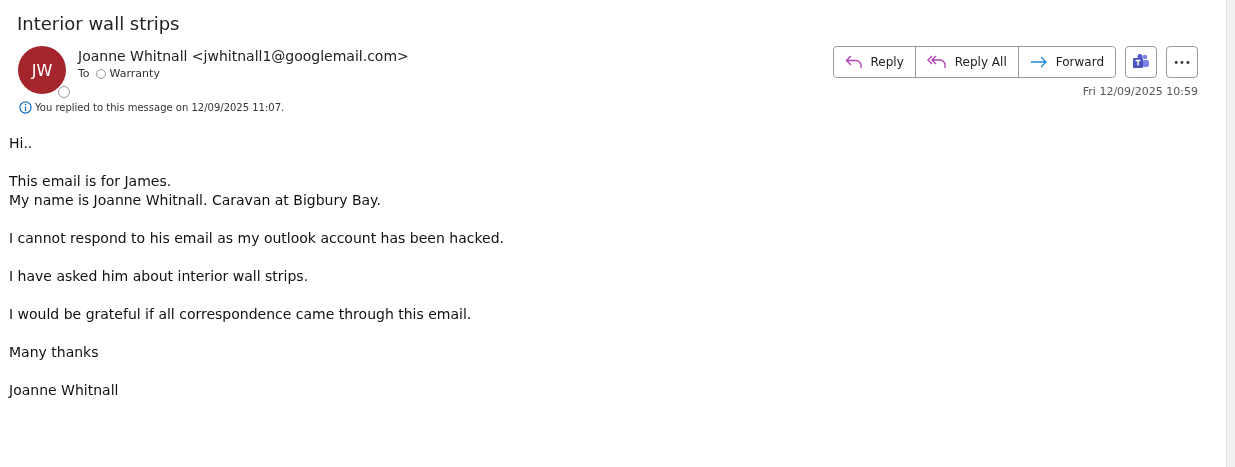 This screenshot has height=467, width=1235. What do you see at coordinates (159, 276) in the screenshot?
I see `body-paragraph: I have asked him about interior wall strips.` at bounding box center [159, 276].